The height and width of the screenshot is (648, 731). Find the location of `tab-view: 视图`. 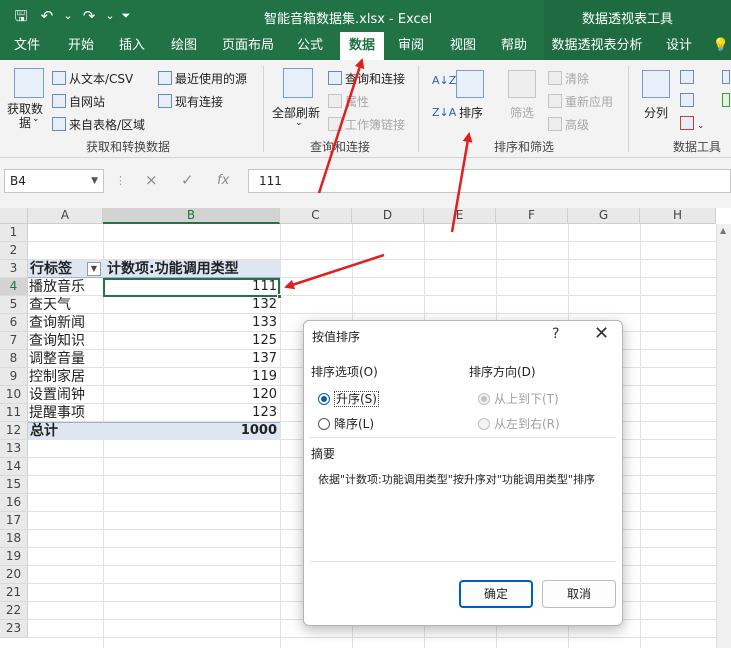

tab-view: 视图 is located at coordinates (463, 46).